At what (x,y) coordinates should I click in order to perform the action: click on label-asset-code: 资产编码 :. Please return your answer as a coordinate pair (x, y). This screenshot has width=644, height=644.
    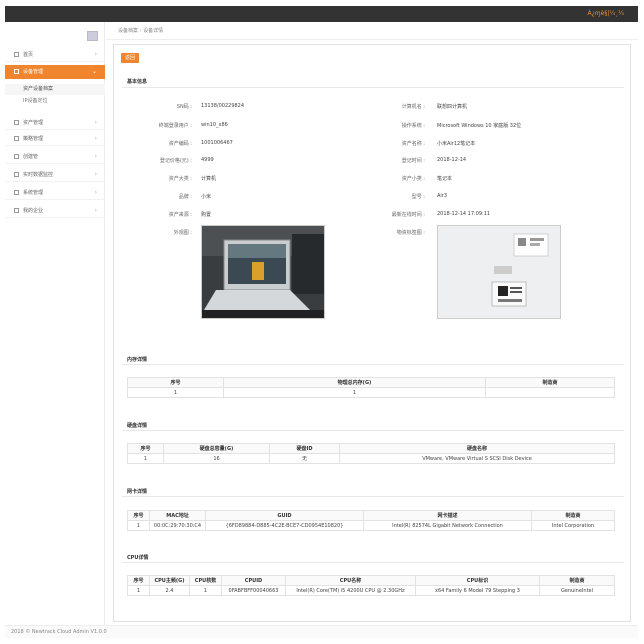
    Looking at the image, I should click on (180, 144).